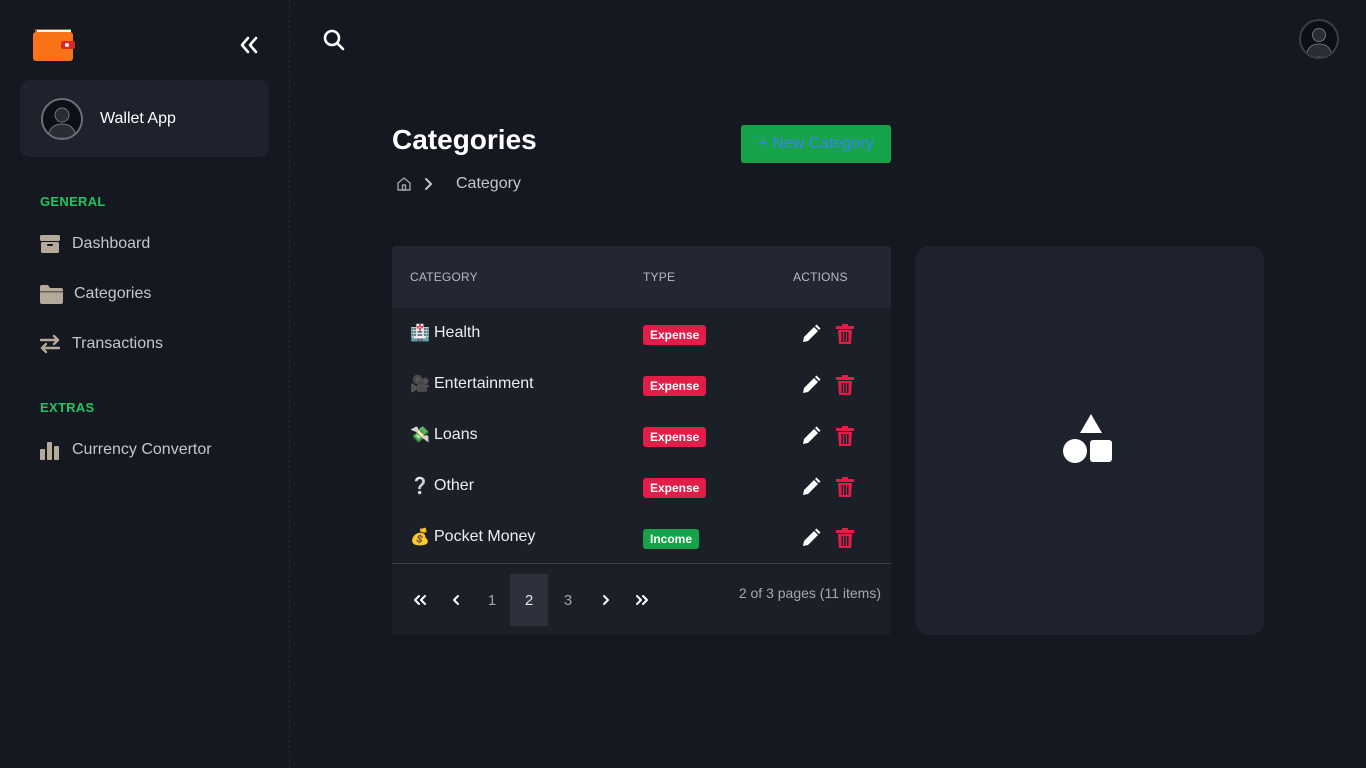  Describe the element at coordinates (492, 600) in the screenshot. I see `page-button-1: 1` at that location.